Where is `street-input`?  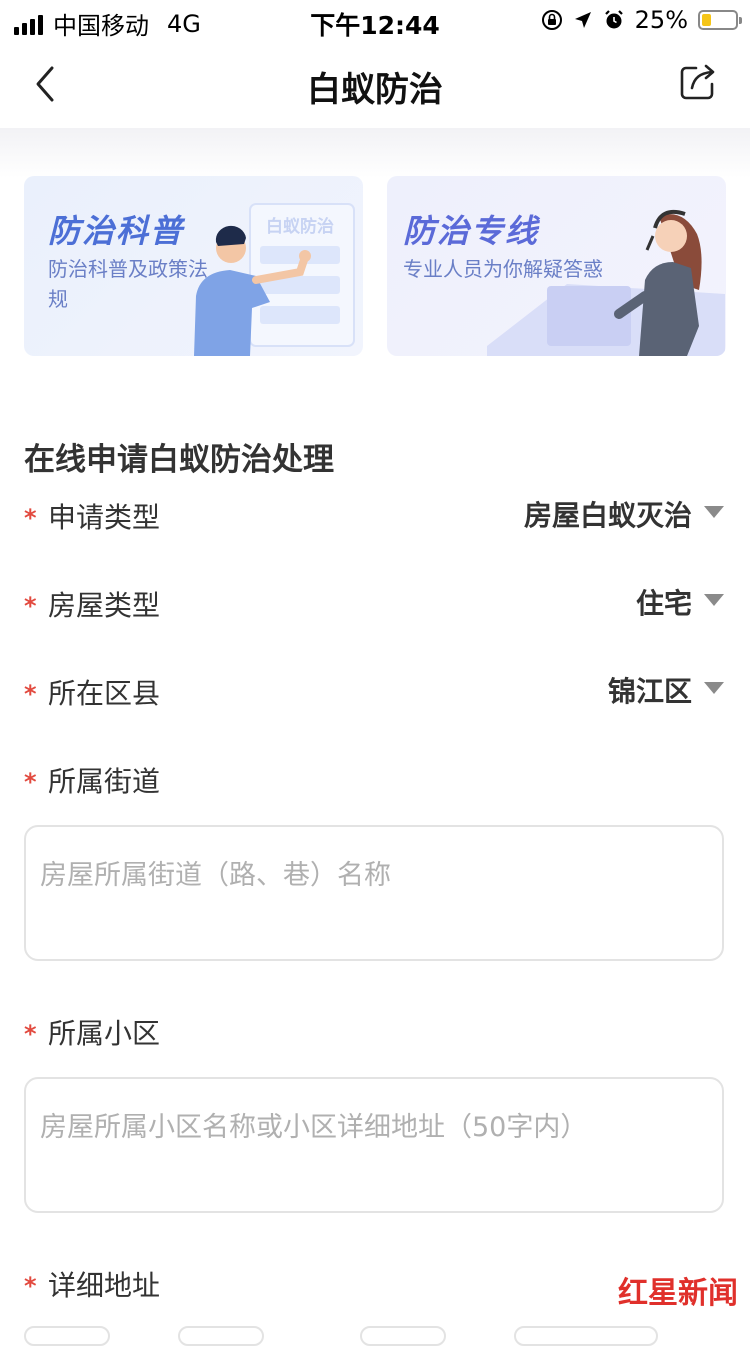
street-input is located at coordinates (374, 893).